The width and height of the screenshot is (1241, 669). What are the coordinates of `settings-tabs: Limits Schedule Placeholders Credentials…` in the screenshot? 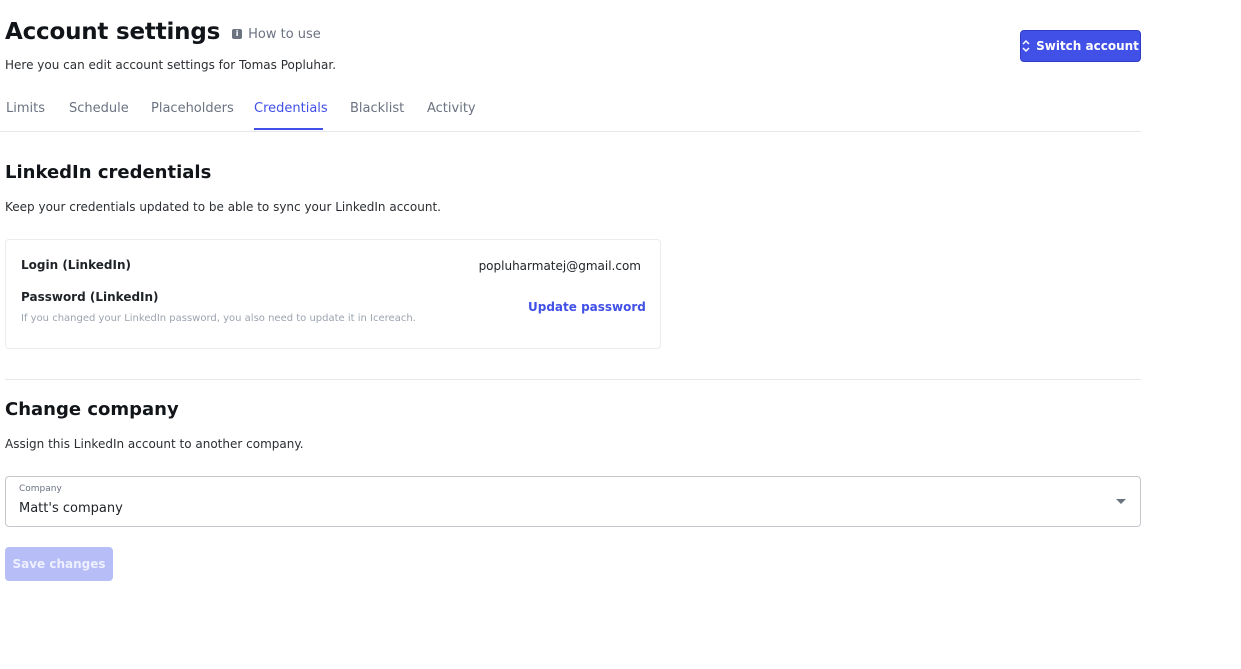 It's located at (570, 114).